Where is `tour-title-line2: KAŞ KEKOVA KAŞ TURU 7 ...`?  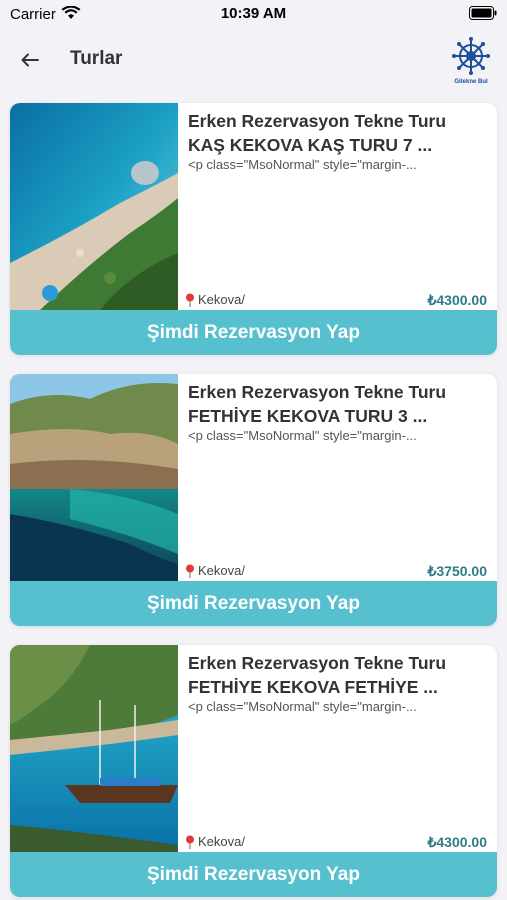 tour-title-line2: KAŞ KEKOVA KAŞ TURU 7 ... is located at coordinates (310, 145).